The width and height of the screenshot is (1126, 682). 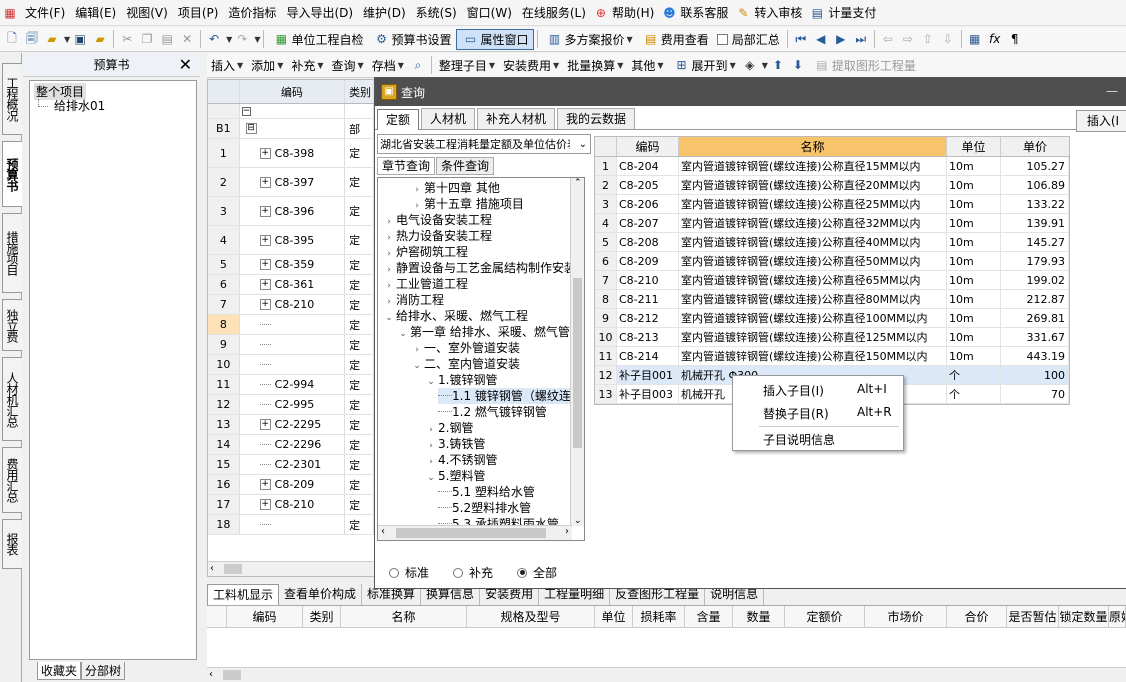 I want to click on tree-node: 1.1 镀锌钢管（螺纹连接）, so click(x=511, y=396).